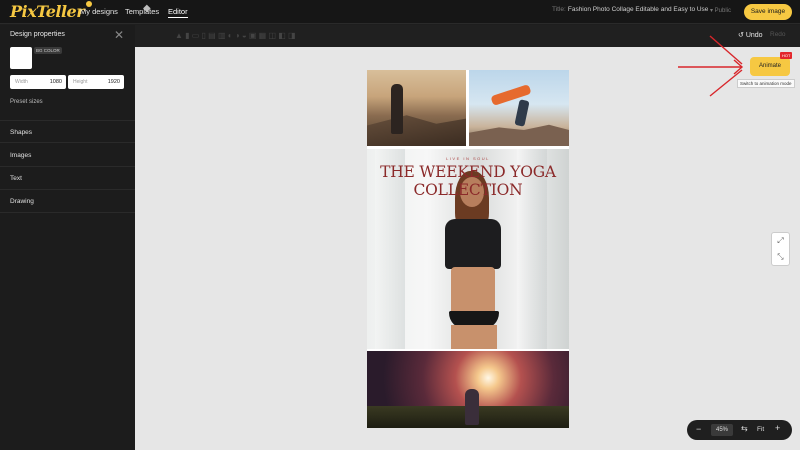 The height and width of the screenshot is (450, 800). Describe the element at coordinates (739, 430) in the screenshot. I see `zoom-controls: − 45% ⇆ Fit +` at that location.